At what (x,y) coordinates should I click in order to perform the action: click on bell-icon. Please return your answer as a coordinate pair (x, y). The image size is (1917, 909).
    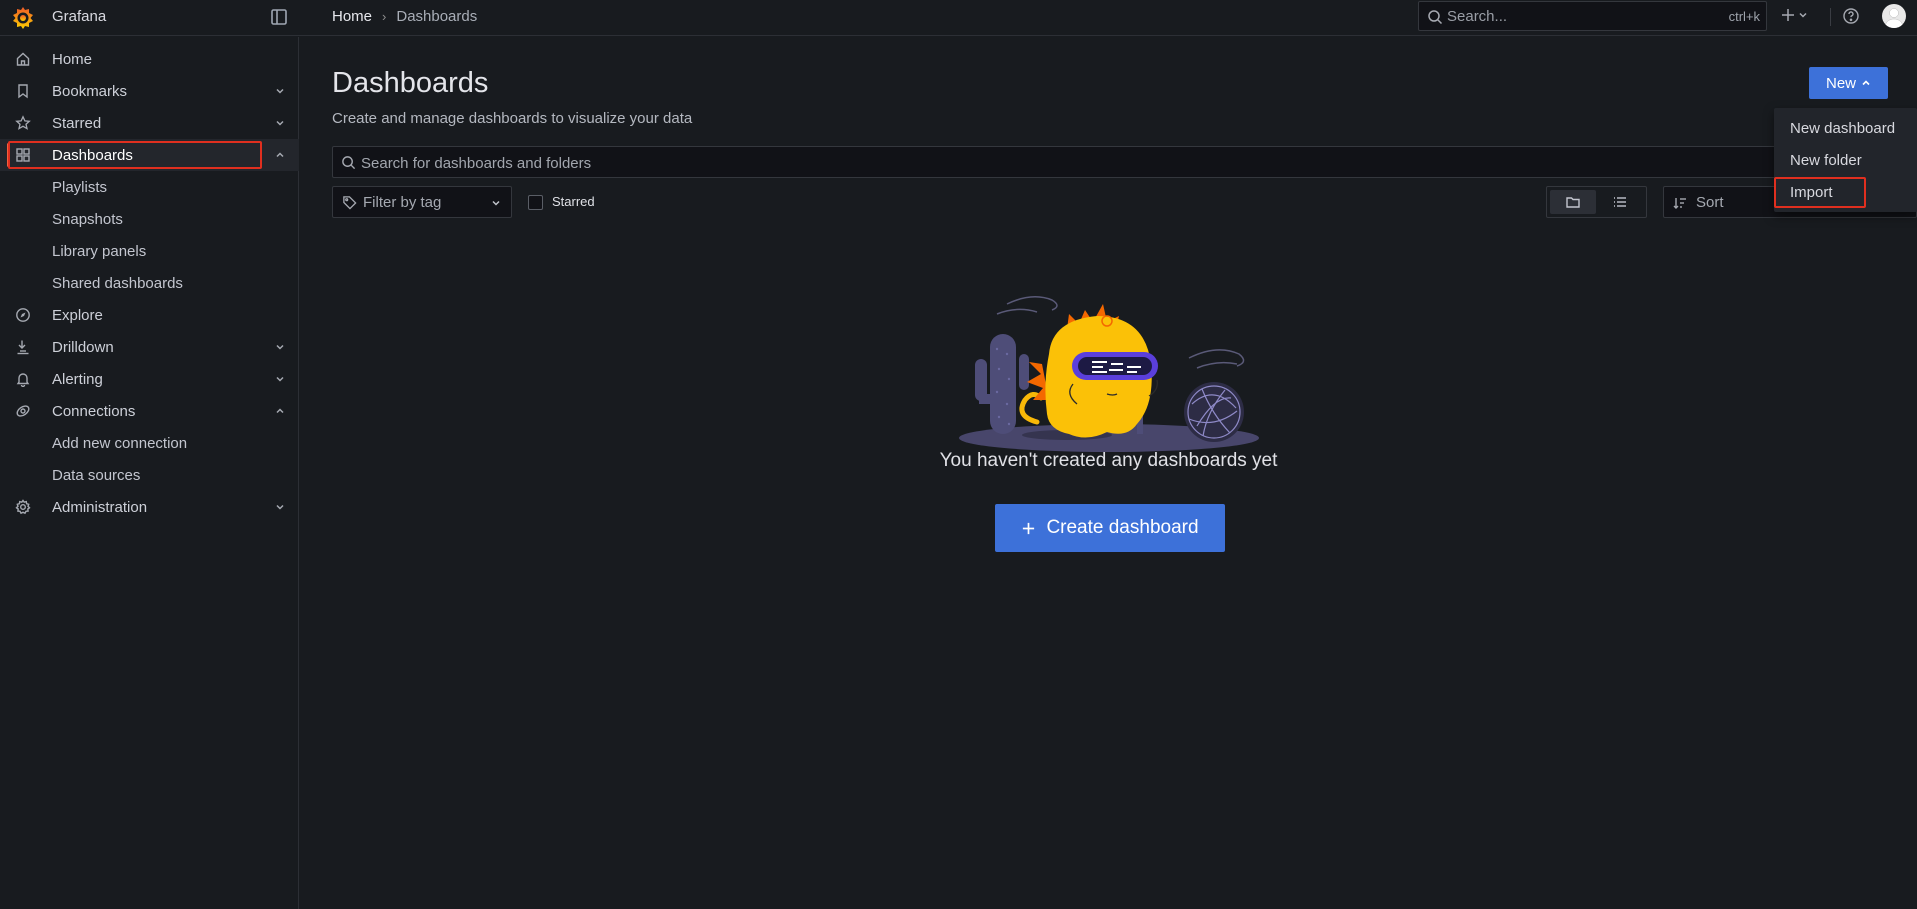
    Looking at the image, I should click on (23, 380).